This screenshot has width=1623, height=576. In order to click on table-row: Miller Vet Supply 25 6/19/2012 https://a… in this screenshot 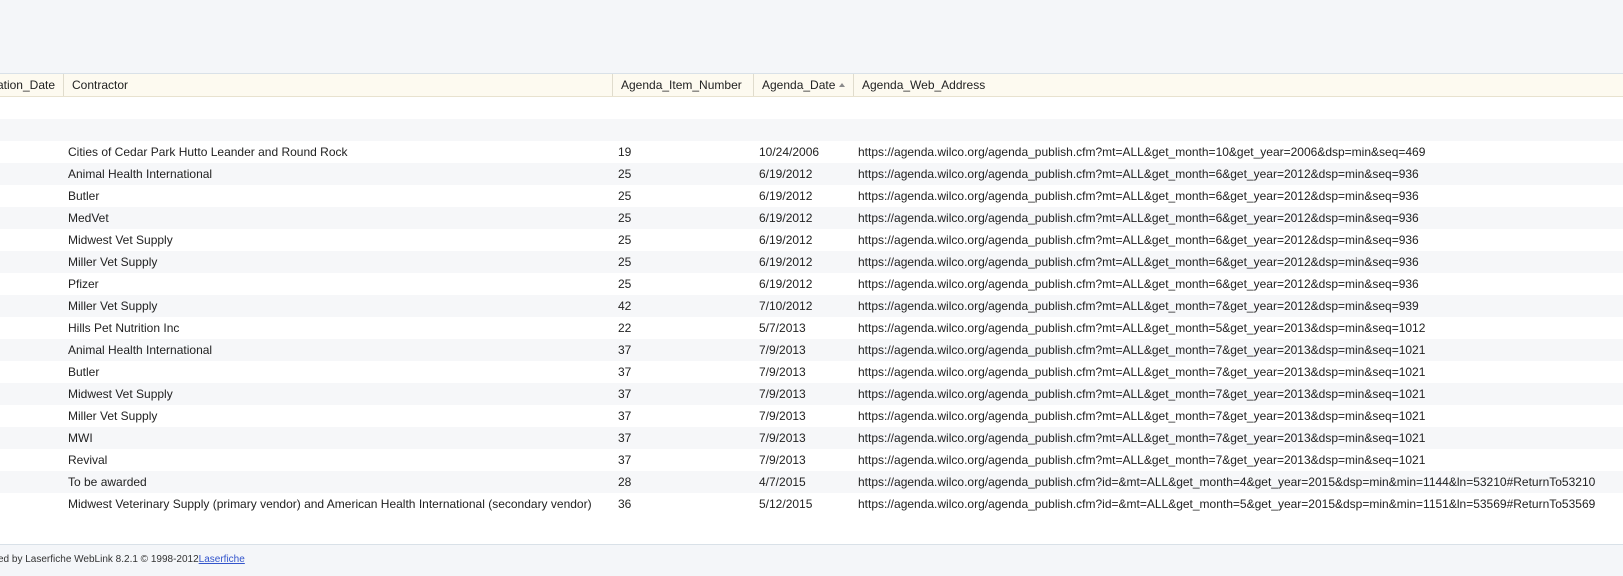, I will do `click(811, 262)`.